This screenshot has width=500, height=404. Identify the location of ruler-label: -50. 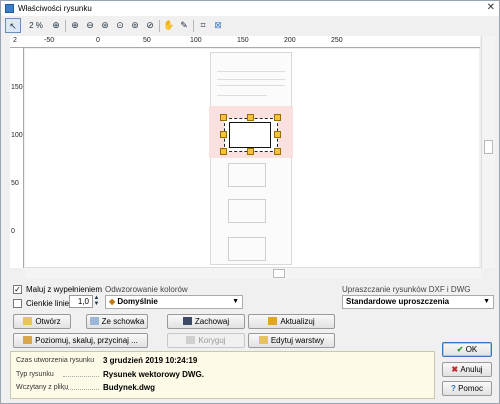
(49, 40).